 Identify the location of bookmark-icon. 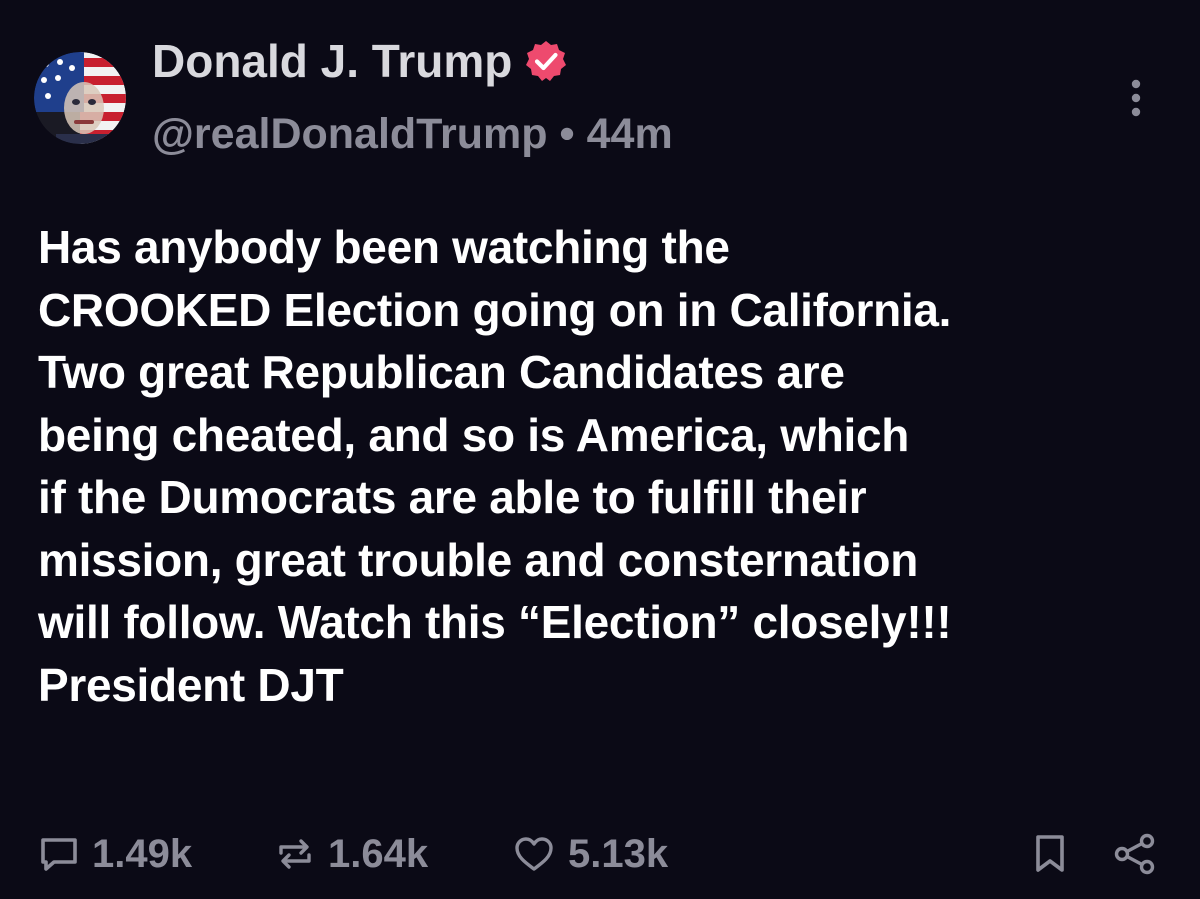
(1050, 853).